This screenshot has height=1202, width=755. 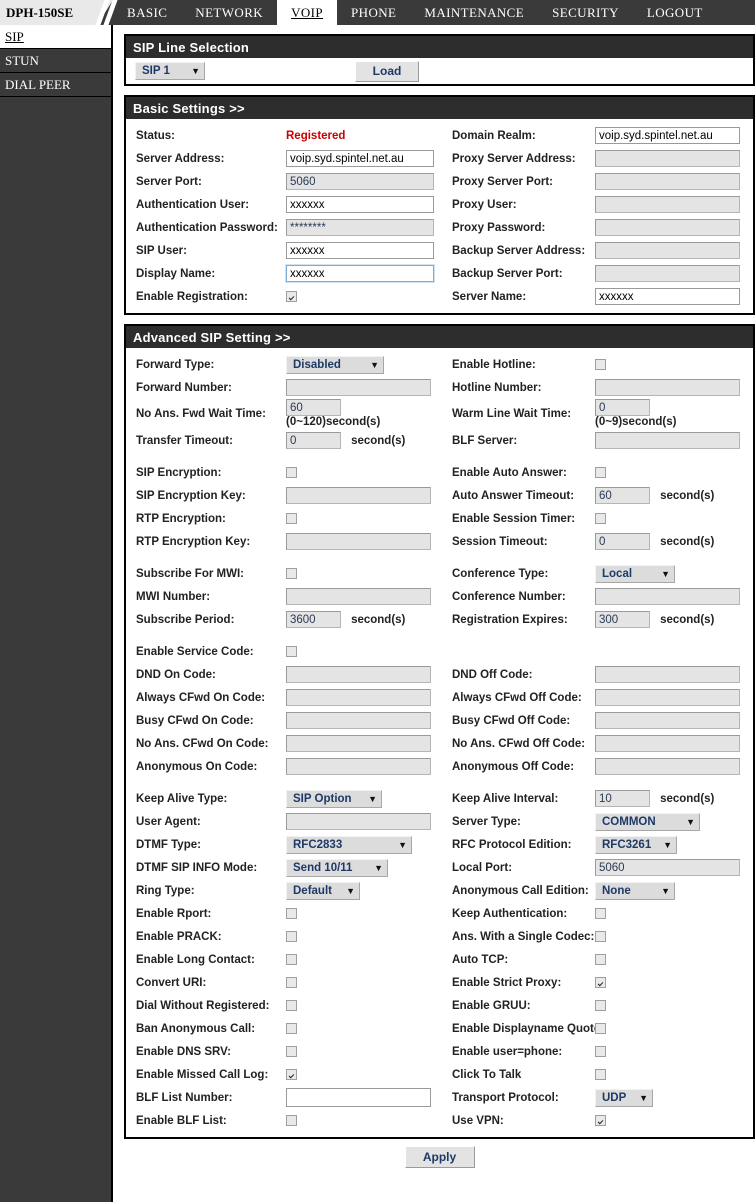 What do you see at coordinates (291, 983) in the screenshot?
I see `convert-uri-checkbox` at bounding box center [291, 983].